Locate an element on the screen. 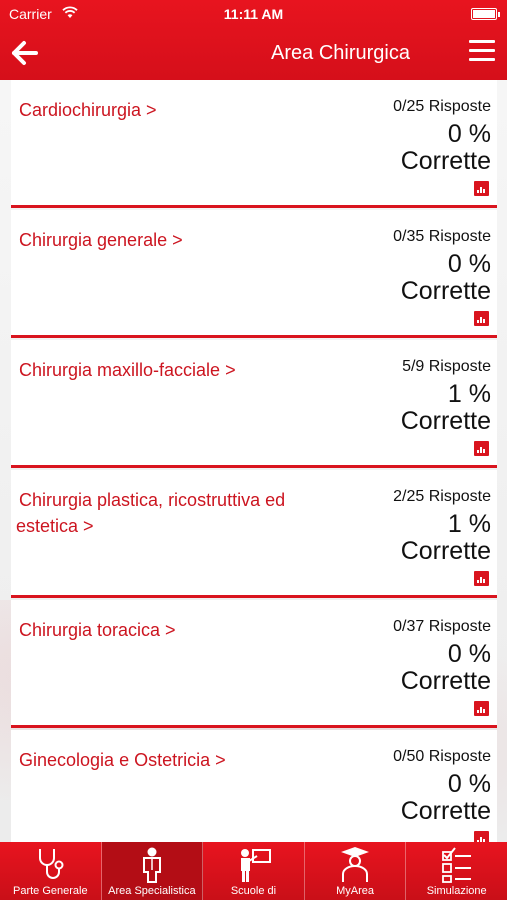  tab-label: MyArea is located at coordinates (355, 891).